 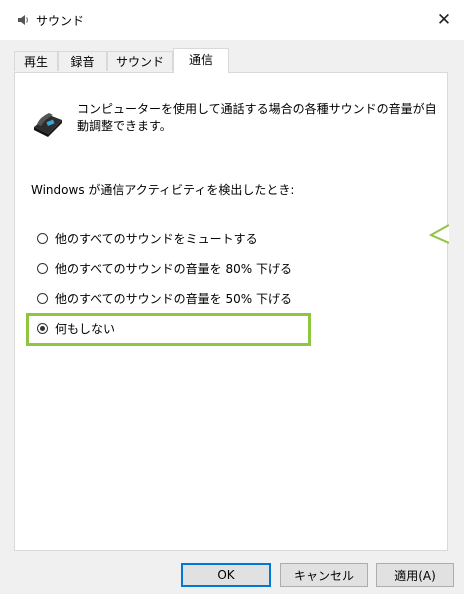 I want to click on tab-playback: 再生, so click(x=36, y=61).